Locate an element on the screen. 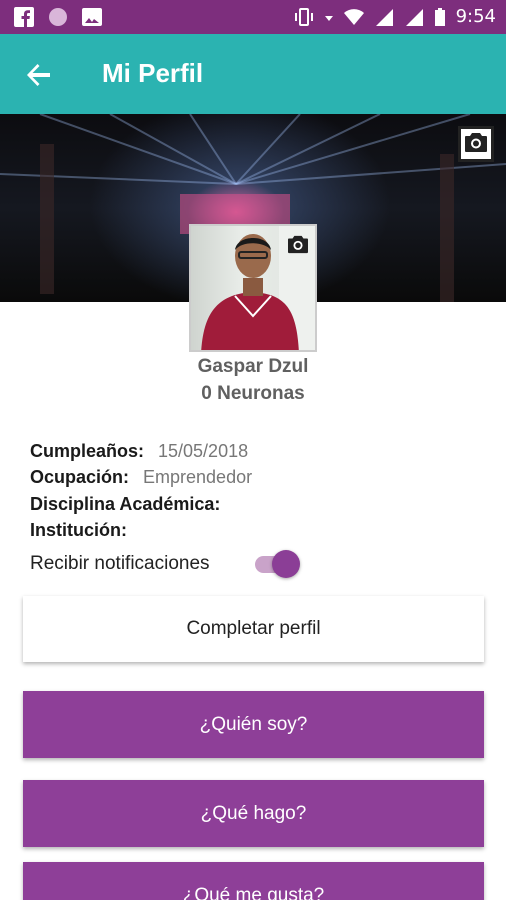  discipline-row: Disciplina Académica: is located at coordinates (125, 504).